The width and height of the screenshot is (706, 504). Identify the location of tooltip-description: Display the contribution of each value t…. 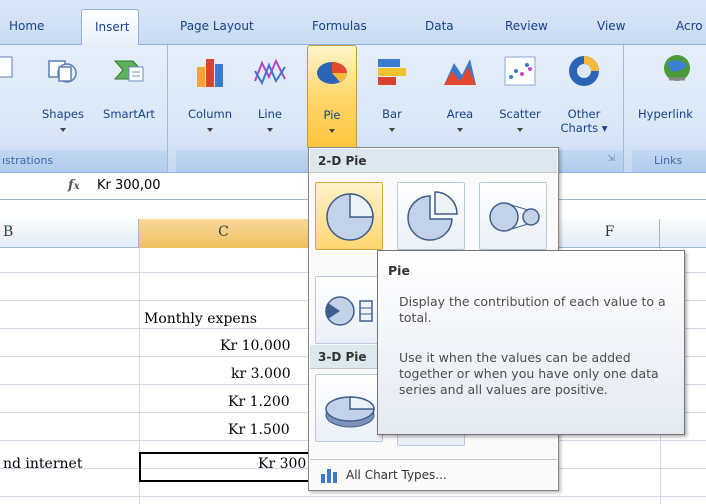
(532, 309).